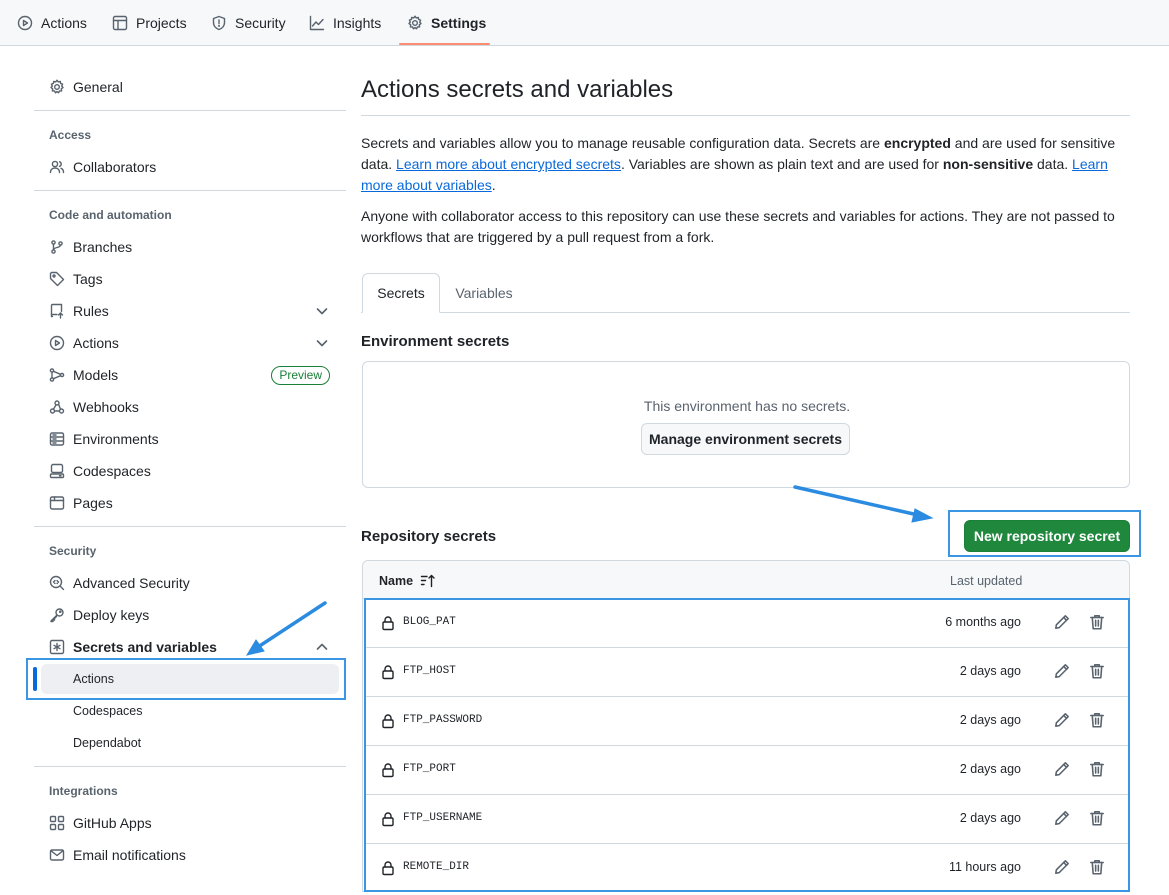 The width and height of the screenshot is (1169, 895). Describe the element at coordinates (103, 247) in the screenshot. I see `sidebar-item-label: Branches` at that location.